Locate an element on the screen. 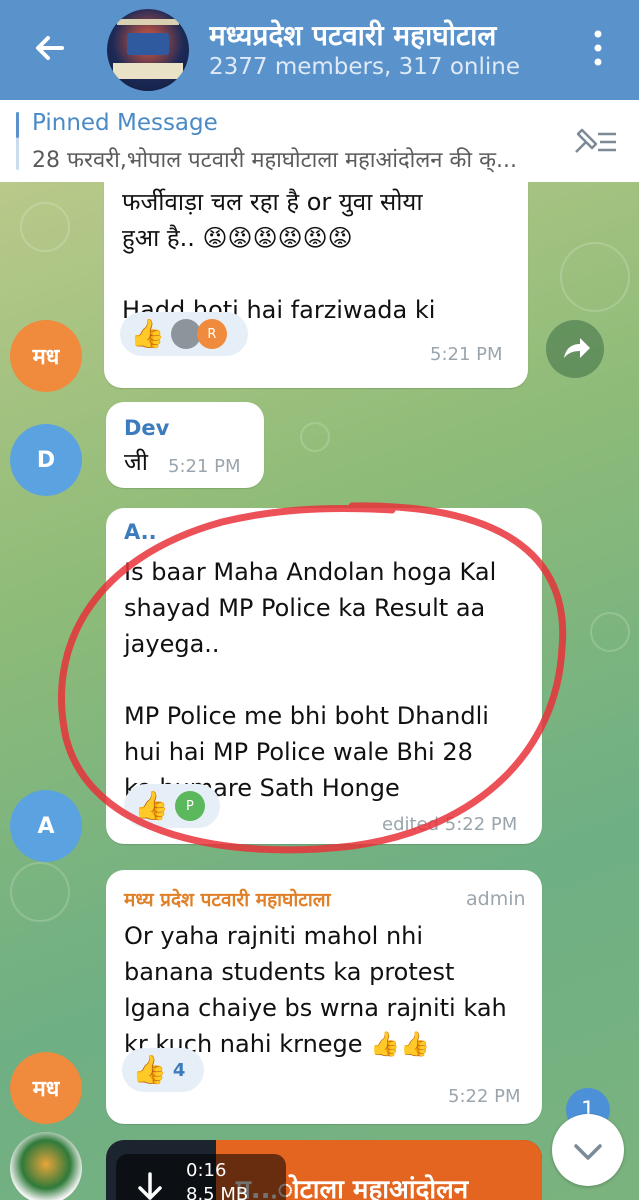 The height and width of the screenshot is (1200, 639). scroll-to-bottom-button is located at coordinates (588, 1150).